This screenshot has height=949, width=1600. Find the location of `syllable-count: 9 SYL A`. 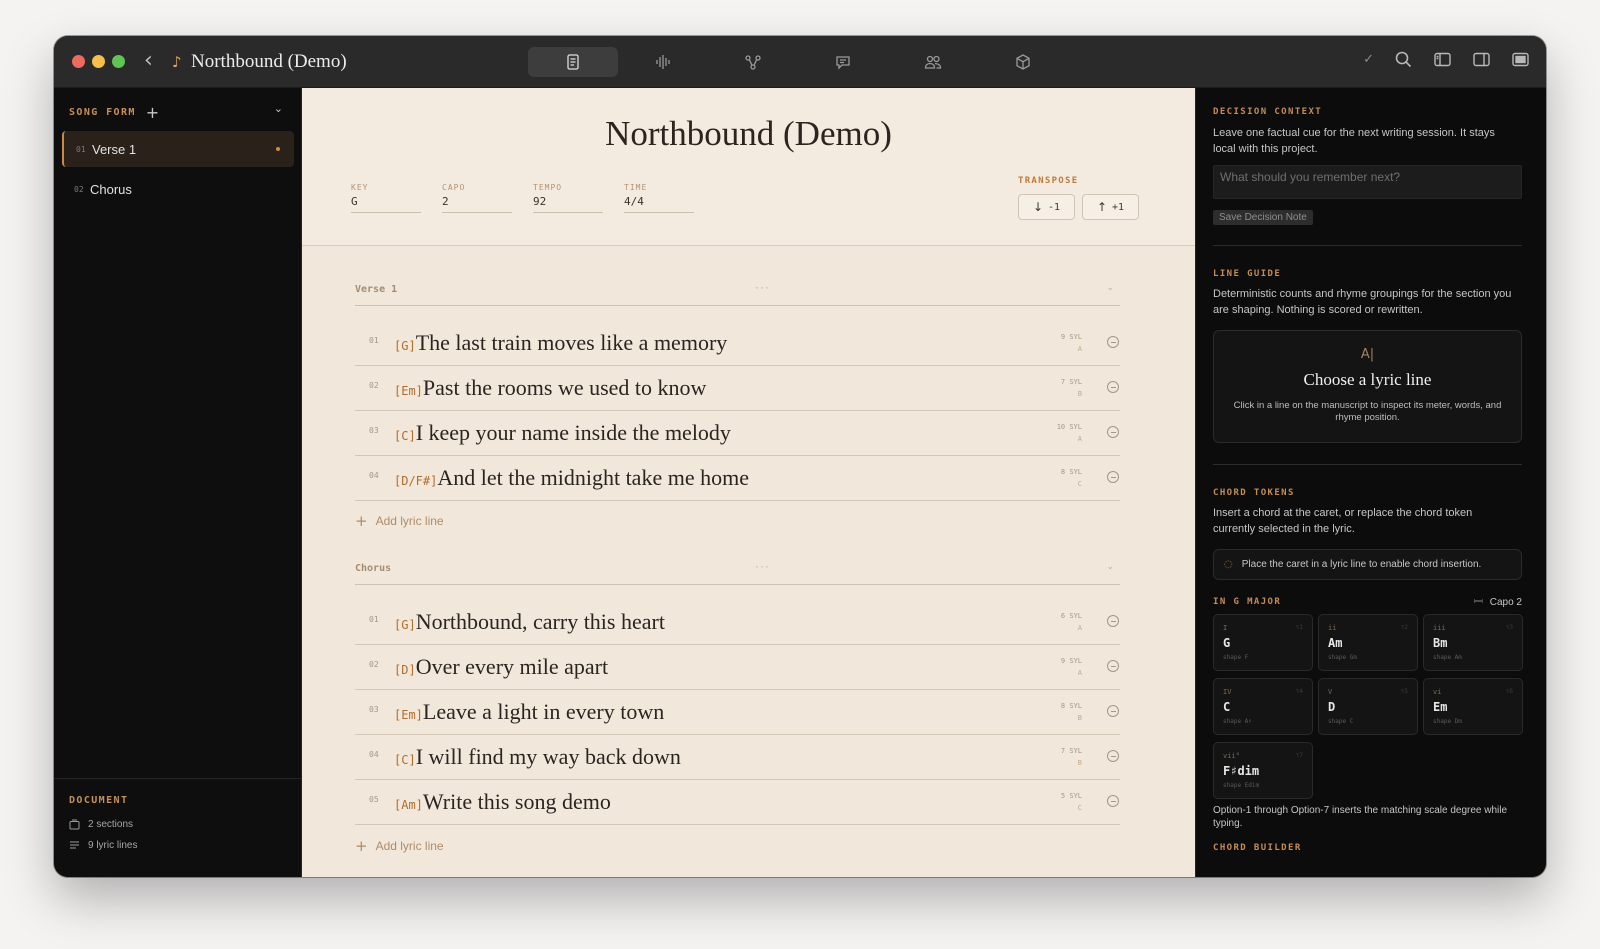

syllable-count: 9 SYL A is located at coordinates (1071, 343).